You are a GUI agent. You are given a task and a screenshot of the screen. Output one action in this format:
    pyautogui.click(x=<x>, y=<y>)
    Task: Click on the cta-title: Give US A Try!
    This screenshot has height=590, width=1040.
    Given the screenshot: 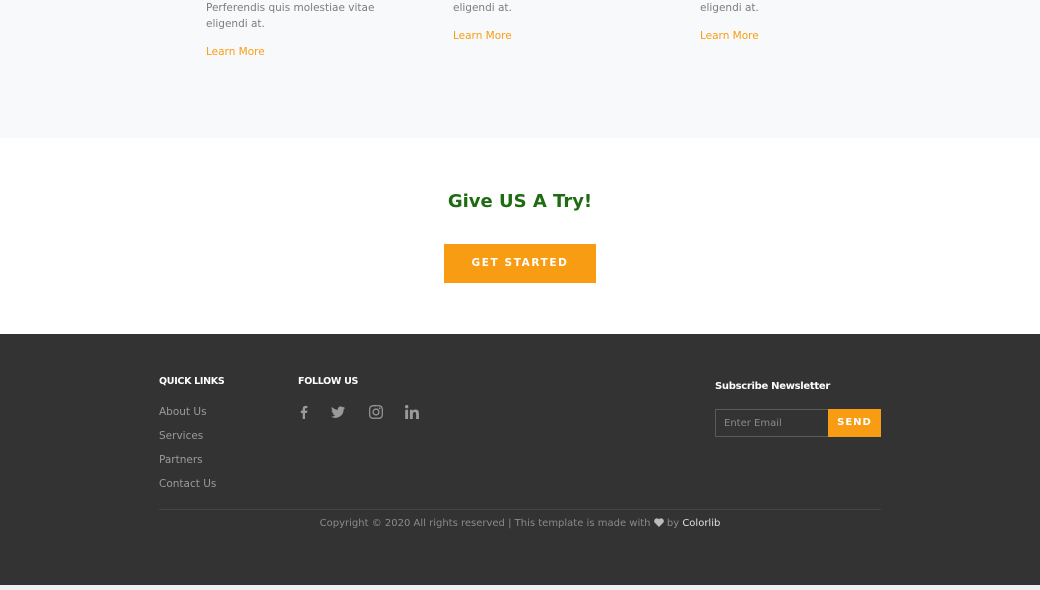 What is the action you would take?
    pyautogui.click(x=520, y=201)
    